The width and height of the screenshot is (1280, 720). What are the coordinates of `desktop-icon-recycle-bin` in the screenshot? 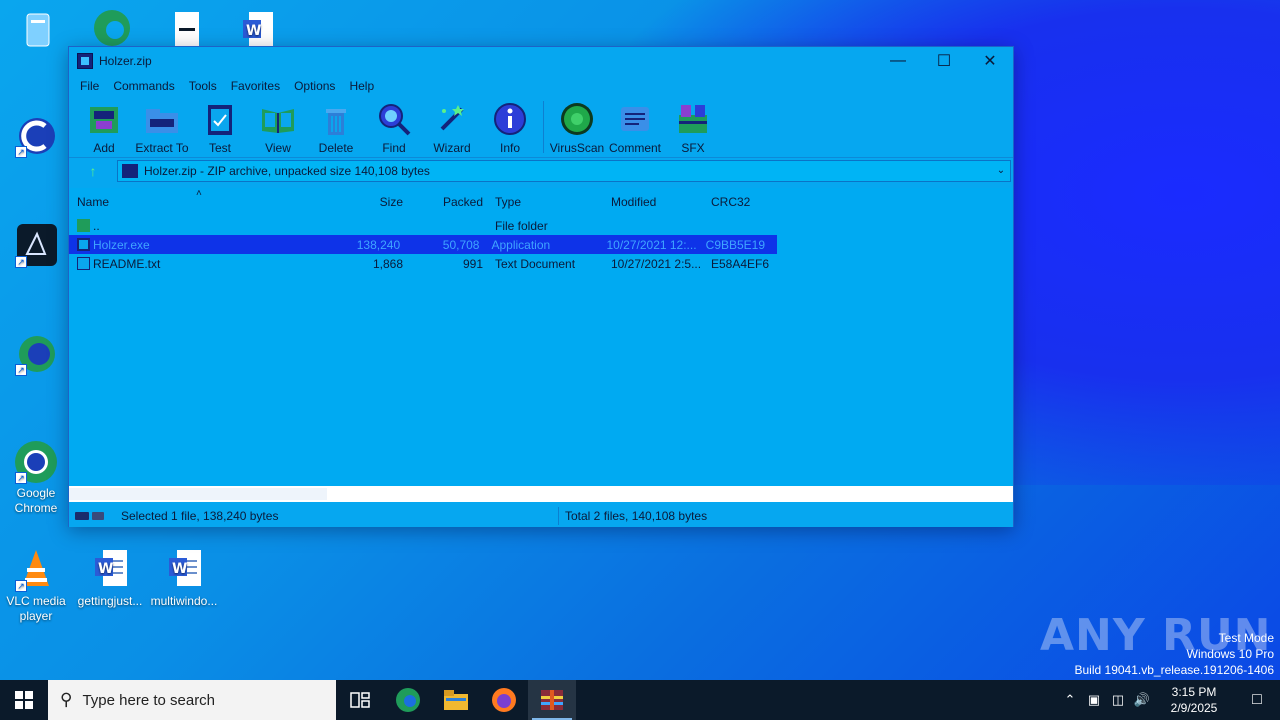 It's located at (38, 32).